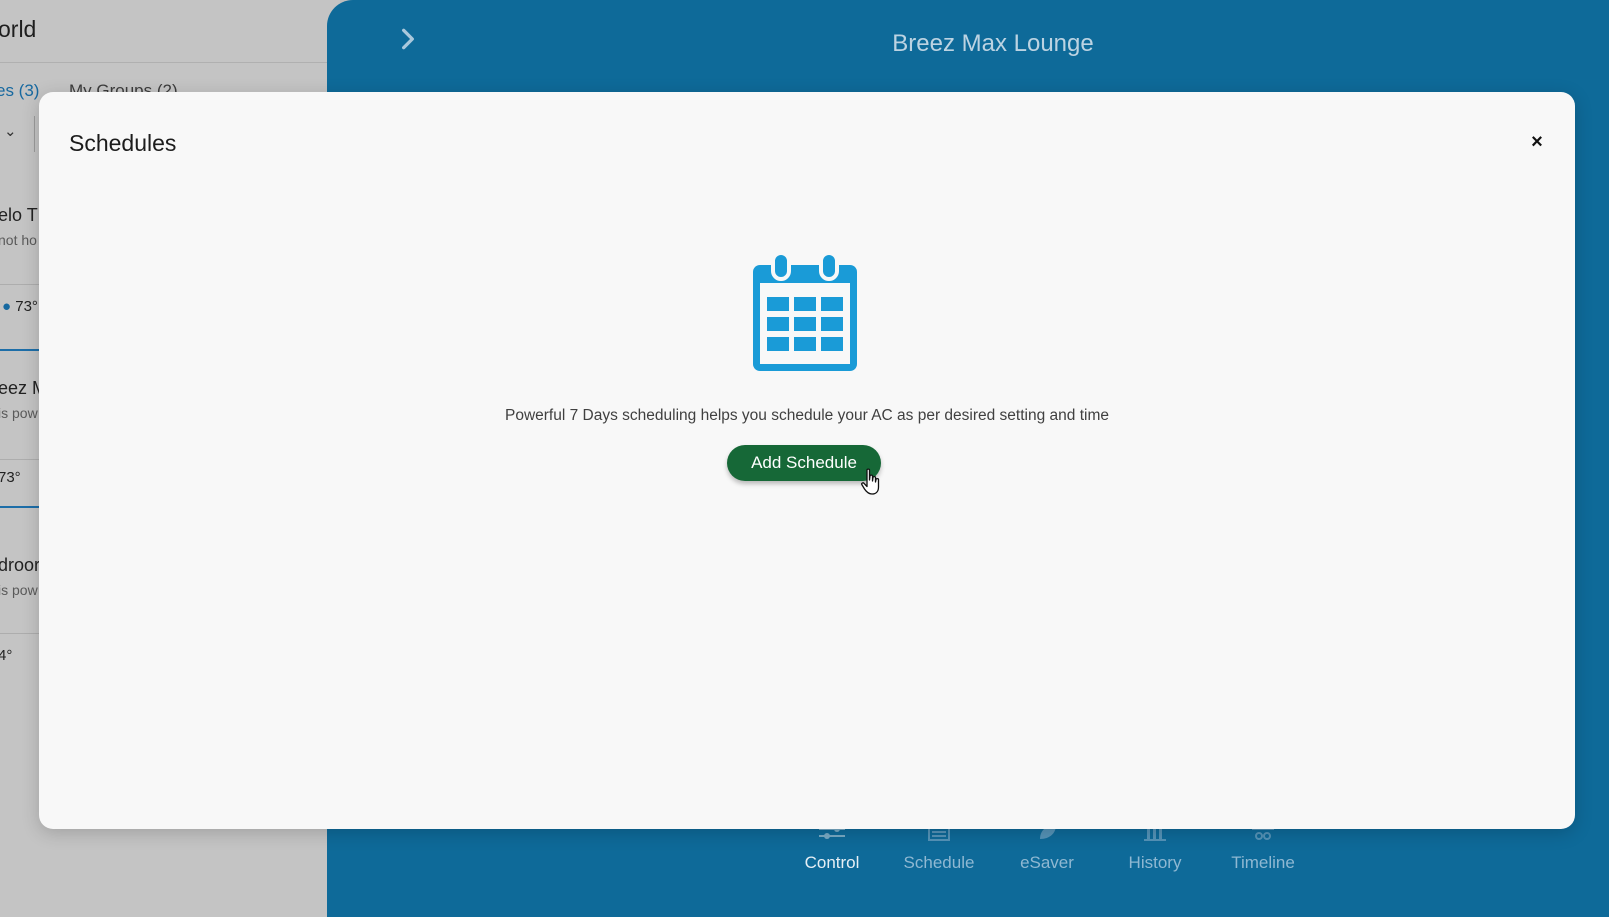 Image resolution: width=1609 pixels, height=917 pixels. I want to click on nav-label: Schedule, so click(939, 862).